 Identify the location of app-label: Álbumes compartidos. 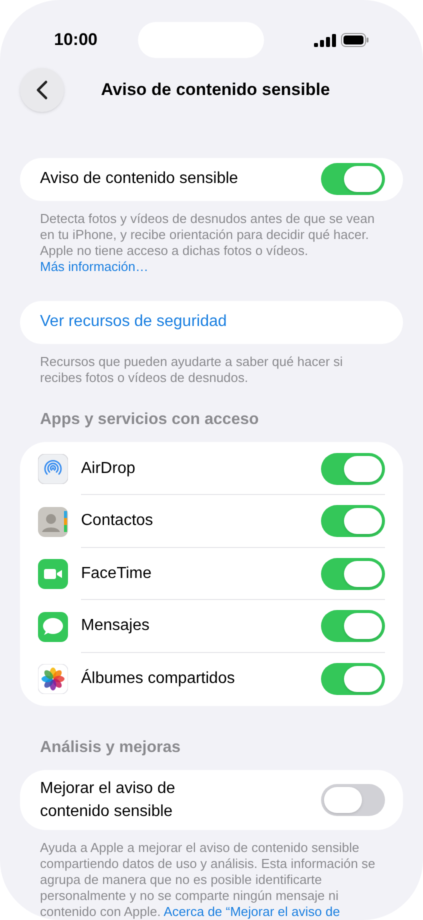
(158, 679).